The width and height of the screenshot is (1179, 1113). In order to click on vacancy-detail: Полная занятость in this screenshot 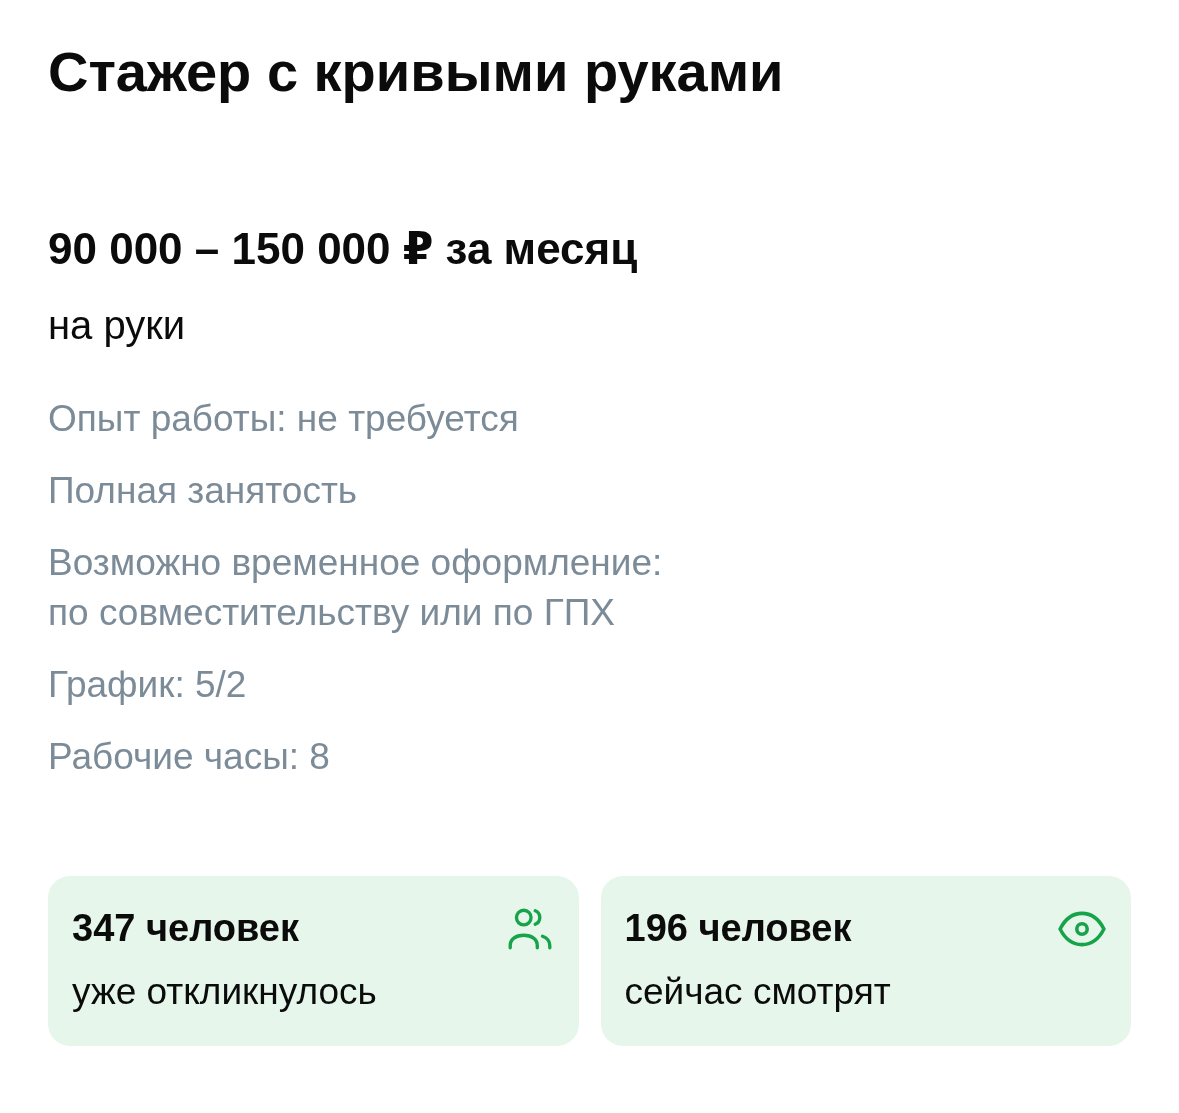, I will do `click(203, 491)`.